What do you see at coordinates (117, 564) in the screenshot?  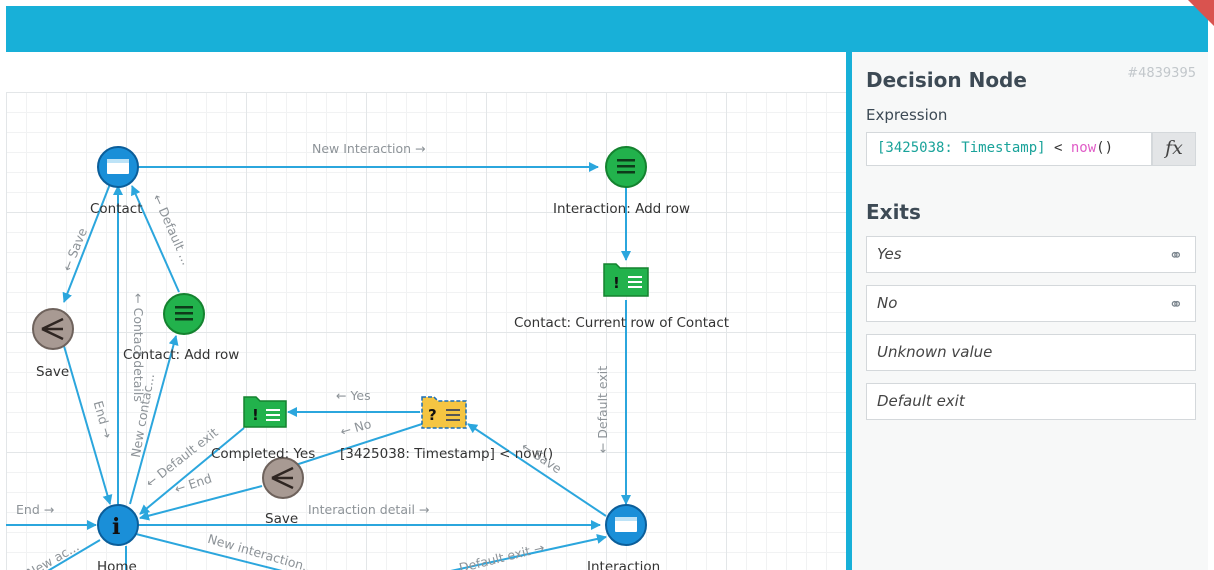 I see `node-label-home: Home` at bounding box center [117, 564].